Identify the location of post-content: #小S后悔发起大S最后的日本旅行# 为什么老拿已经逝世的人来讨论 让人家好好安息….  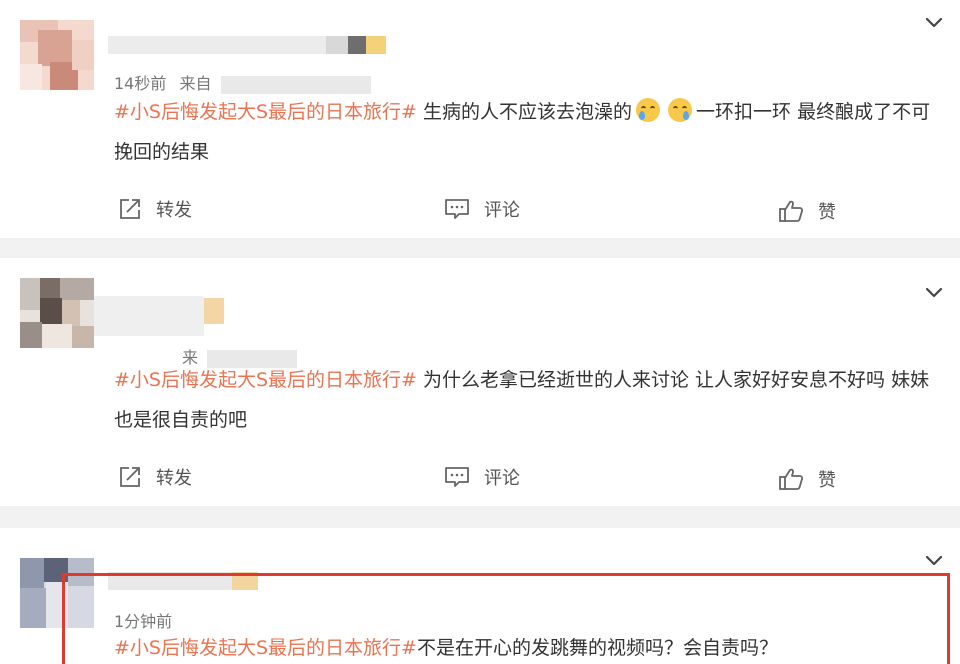
(524, 400).